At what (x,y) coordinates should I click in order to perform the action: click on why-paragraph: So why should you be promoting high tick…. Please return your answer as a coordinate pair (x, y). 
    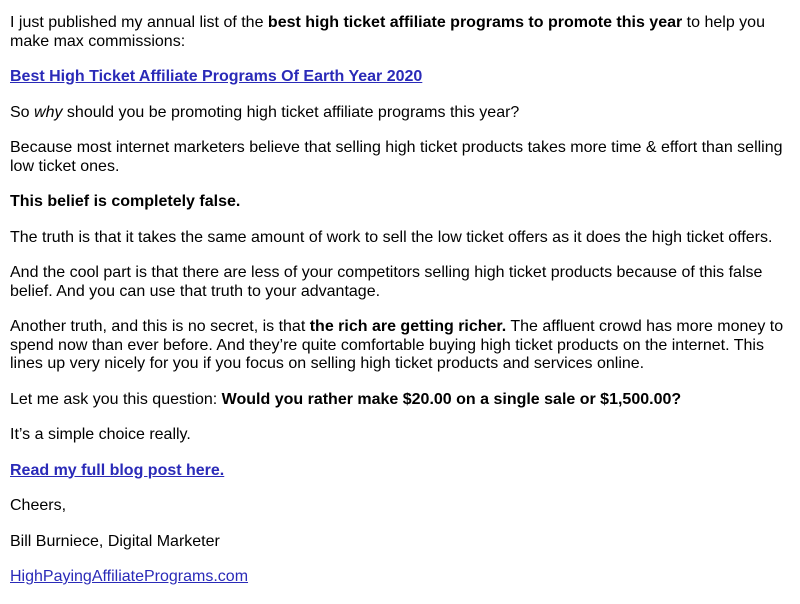
    Looking at the image, I should click on (401, 113).